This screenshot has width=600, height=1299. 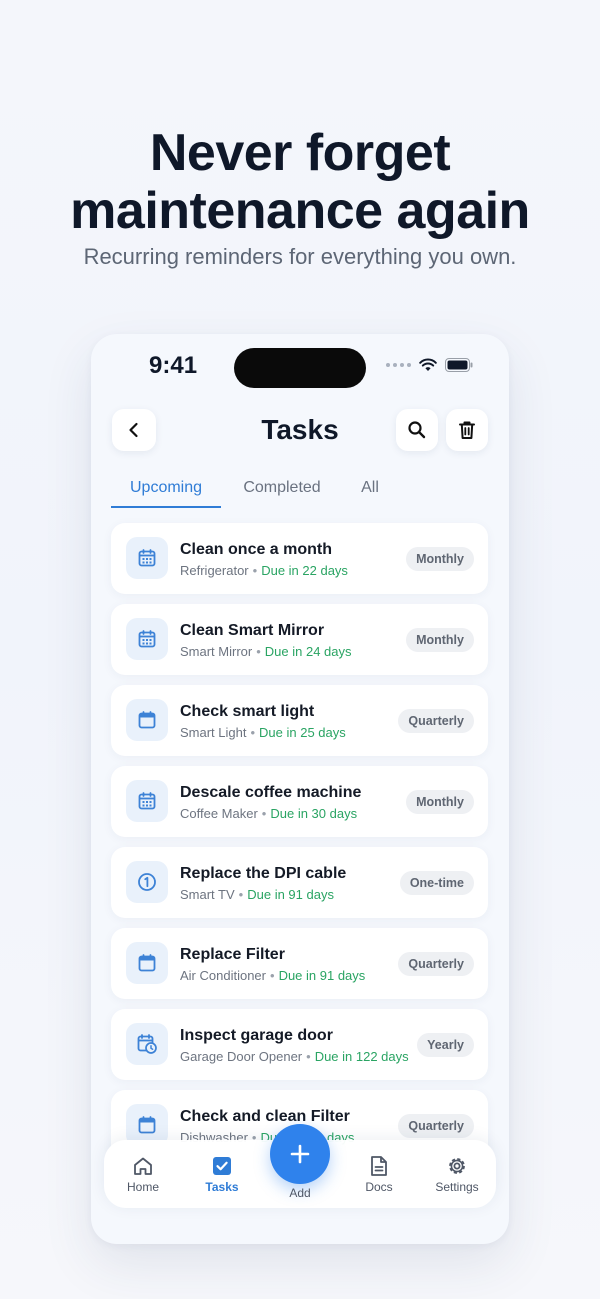 I want to click on wifi-icon, so click(x=428, y=364).